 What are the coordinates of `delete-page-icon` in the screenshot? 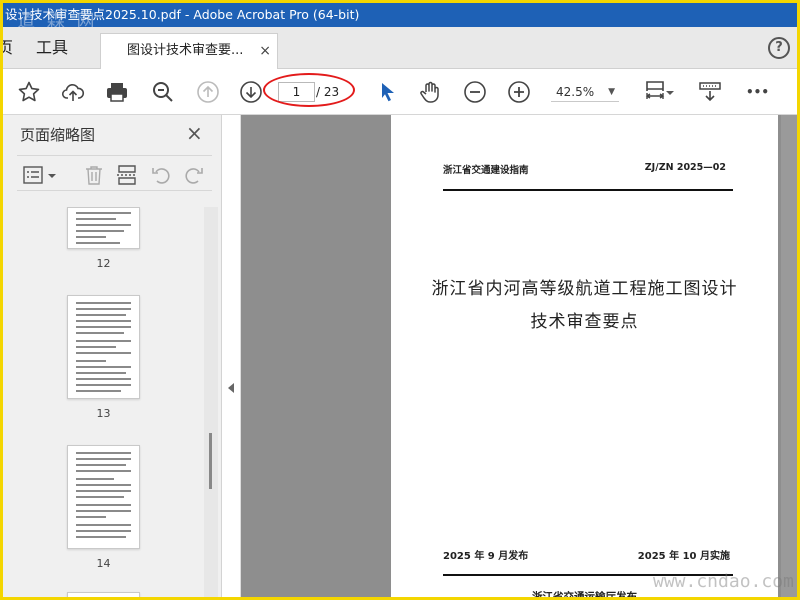 It's located at (94, 175).